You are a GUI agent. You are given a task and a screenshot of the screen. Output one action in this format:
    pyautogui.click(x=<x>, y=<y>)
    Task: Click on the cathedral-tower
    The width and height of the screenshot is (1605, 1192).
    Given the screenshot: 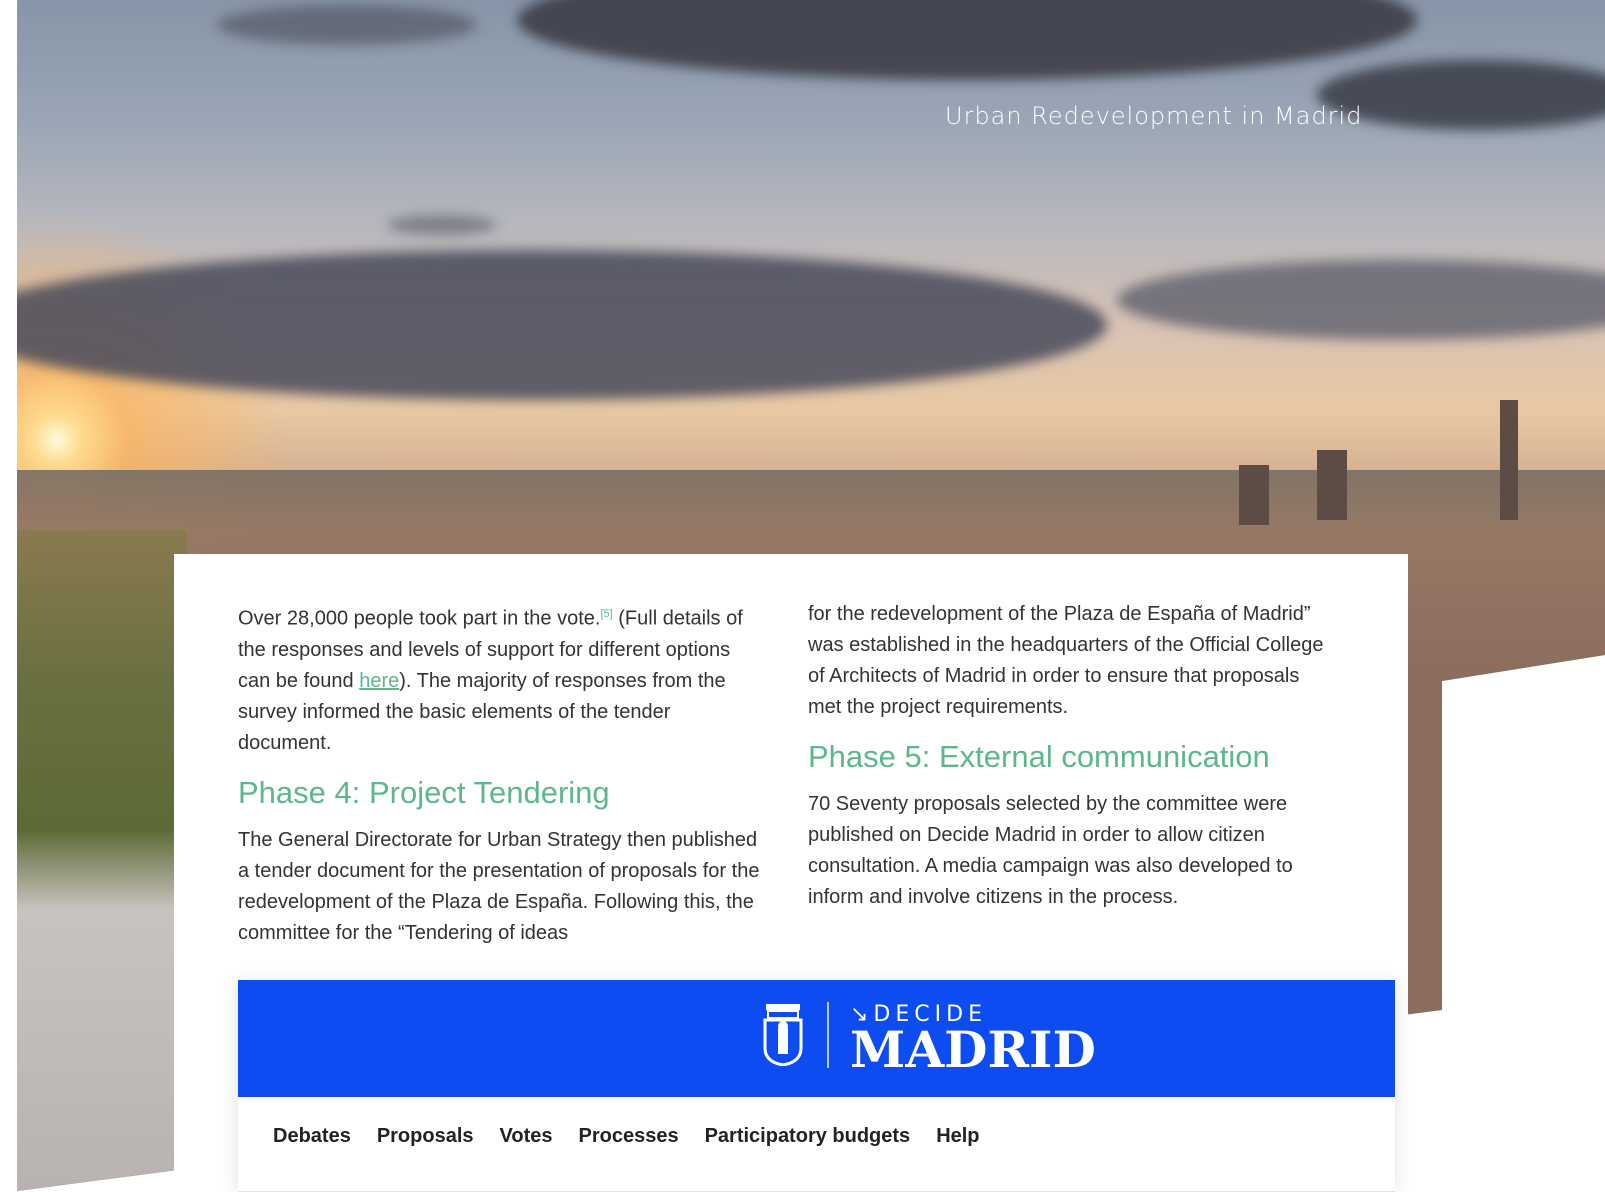 What is the action you would take?
    pyautogui.click(x=1509, y=460)
    